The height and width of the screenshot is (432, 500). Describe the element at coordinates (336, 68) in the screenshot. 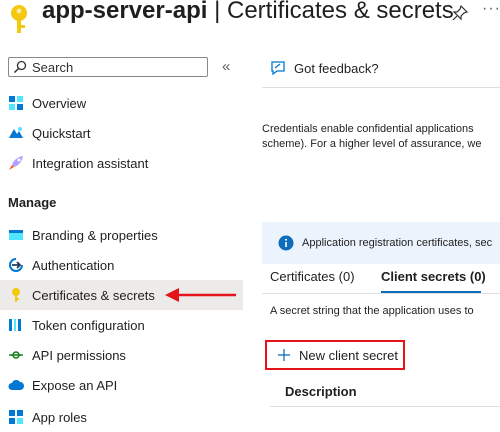

I see `feedback-label: Got feedback?` at that location.